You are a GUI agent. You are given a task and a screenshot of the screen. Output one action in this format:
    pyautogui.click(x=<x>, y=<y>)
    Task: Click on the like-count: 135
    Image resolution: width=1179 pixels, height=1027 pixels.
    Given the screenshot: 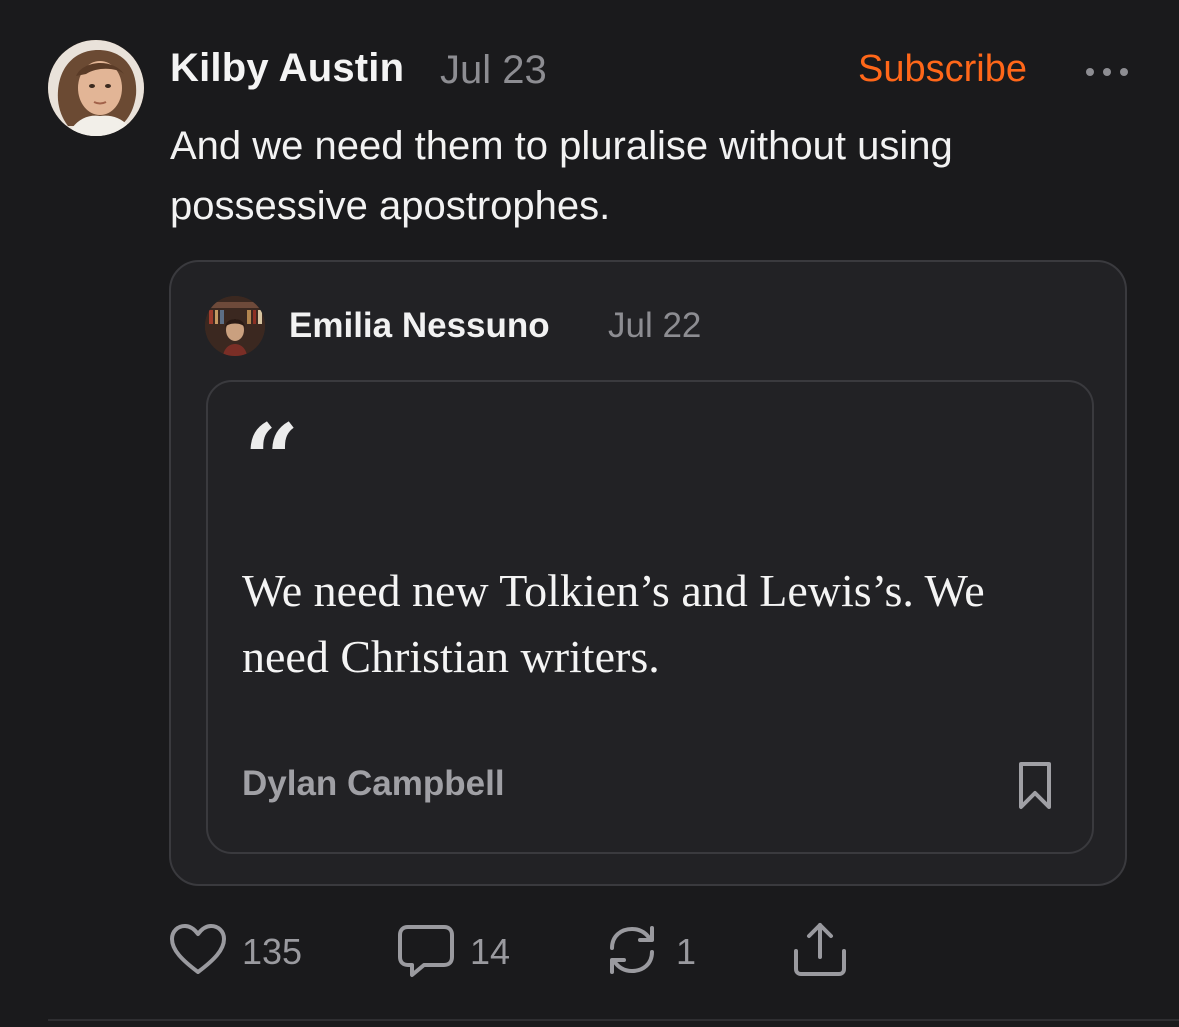 What is the action you would take?
    pyautogui.click(x=272, y=951)
    